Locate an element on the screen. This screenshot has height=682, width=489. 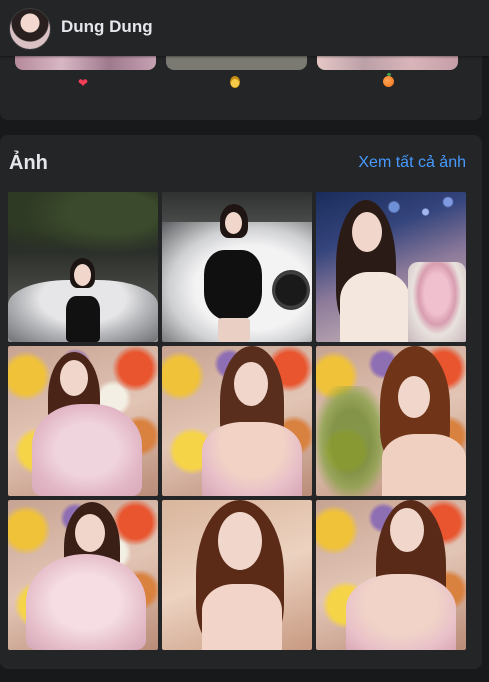
see-all-photos-link: Xem tất cả ảnh is located at coordinates (412, 163).